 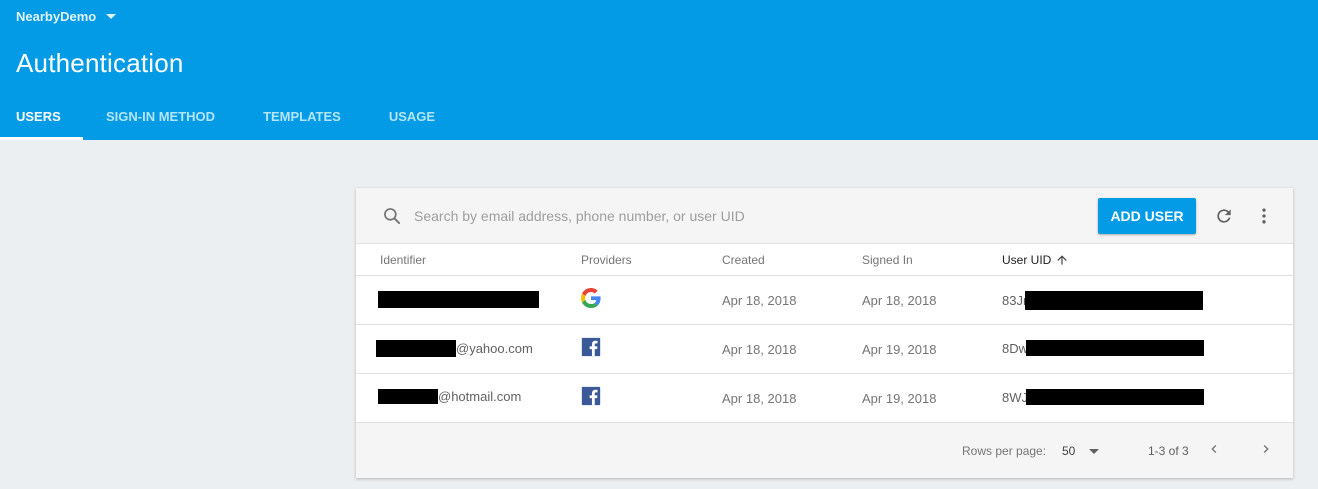 I want to click on column-user-uid-label: User UID, so click(x=1027, y=260).